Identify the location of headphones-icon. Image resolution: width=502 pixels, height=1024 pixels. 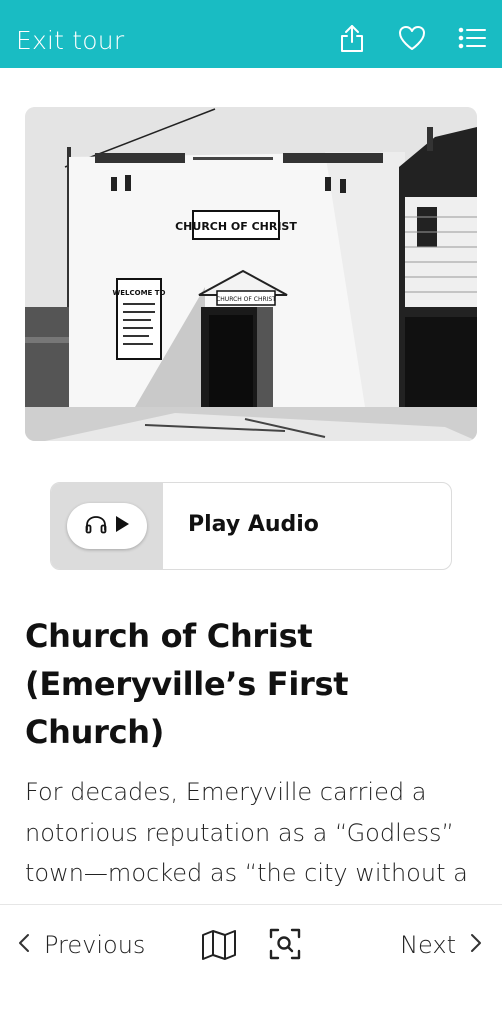
(96, 526).